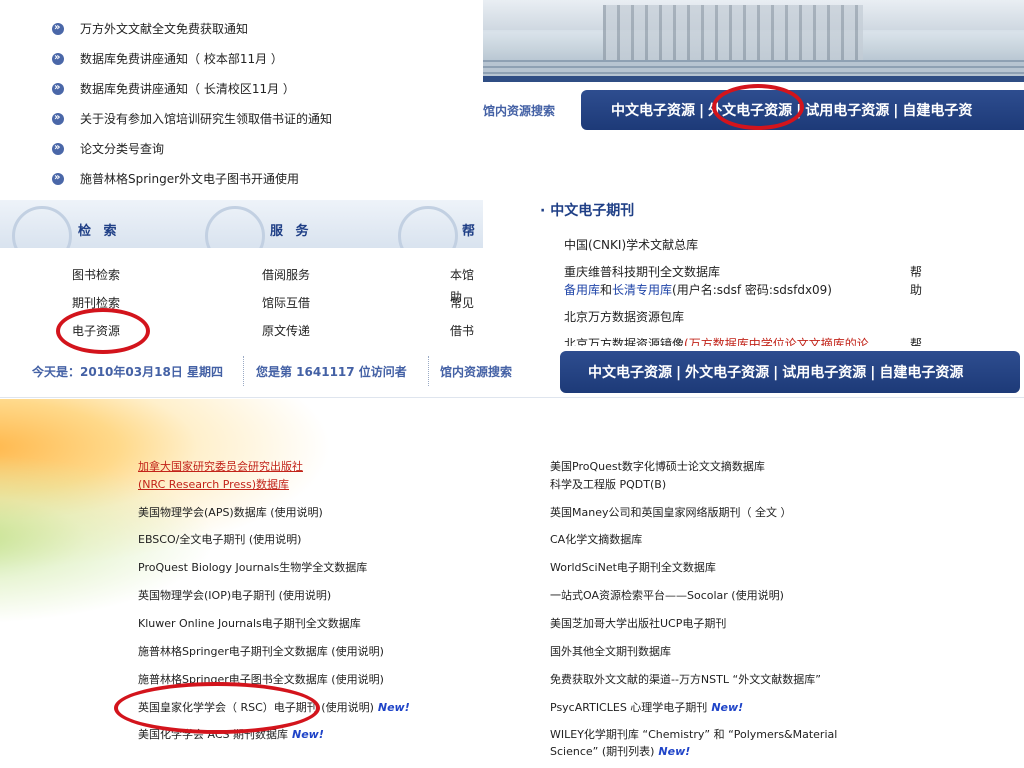  What do you see at coordinates (230, 512) in the screenshot?
I see `database-link: 美国物理学会(APS)数据库 (使用说明)` at bounding box center [230, 512].